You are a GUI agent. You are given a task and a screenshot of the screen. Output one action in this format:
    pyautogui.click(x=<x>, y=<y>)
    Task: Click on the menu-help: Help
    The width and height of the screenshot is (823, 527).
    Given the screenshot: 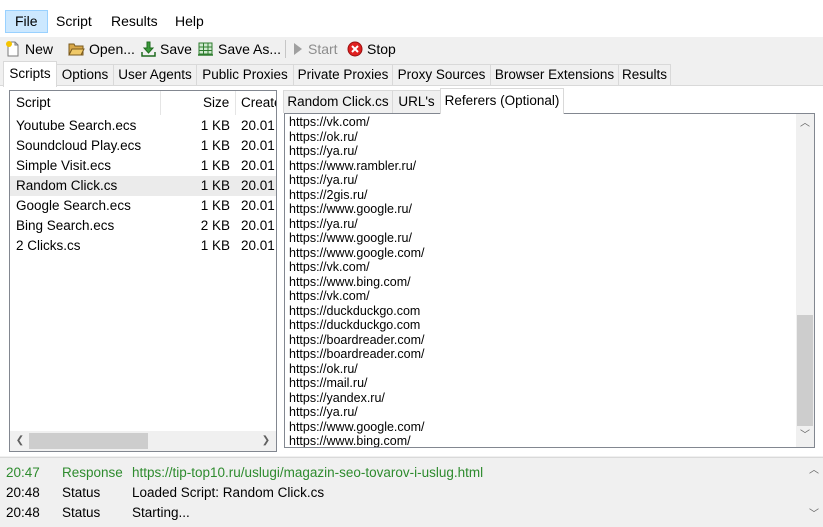 What is the action you would take?
    pyautogui.click(x=189, y=21)
    